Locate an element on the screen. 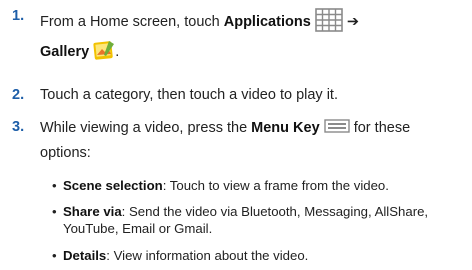  step-number: 1. is located at coordinates (18, 16).